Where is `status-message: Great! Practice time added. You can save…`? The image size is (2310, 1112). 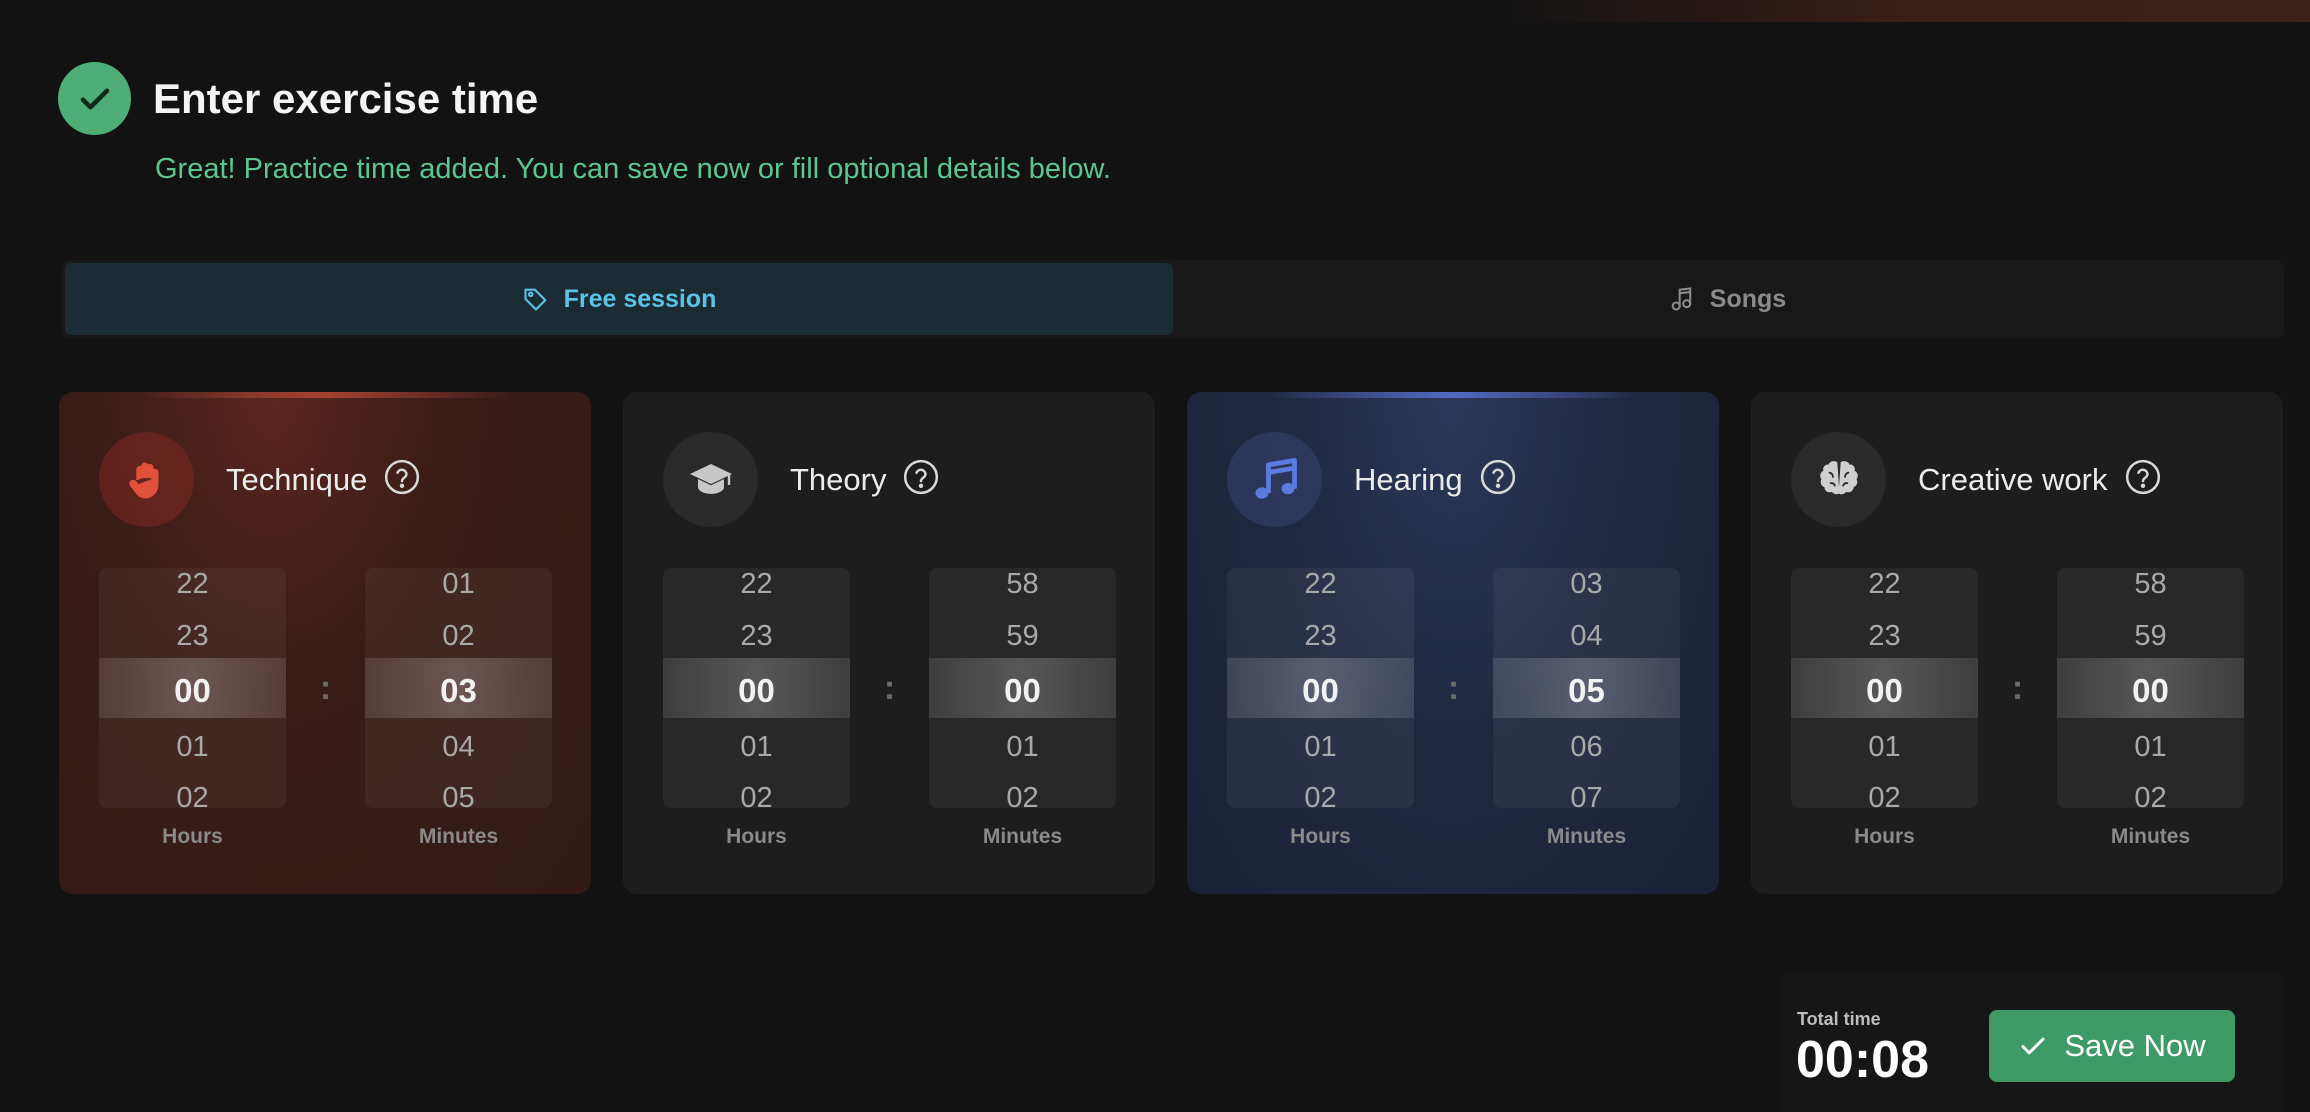
status-message: Great! Practice time added. You can save… is located at coordinates (633, 169).